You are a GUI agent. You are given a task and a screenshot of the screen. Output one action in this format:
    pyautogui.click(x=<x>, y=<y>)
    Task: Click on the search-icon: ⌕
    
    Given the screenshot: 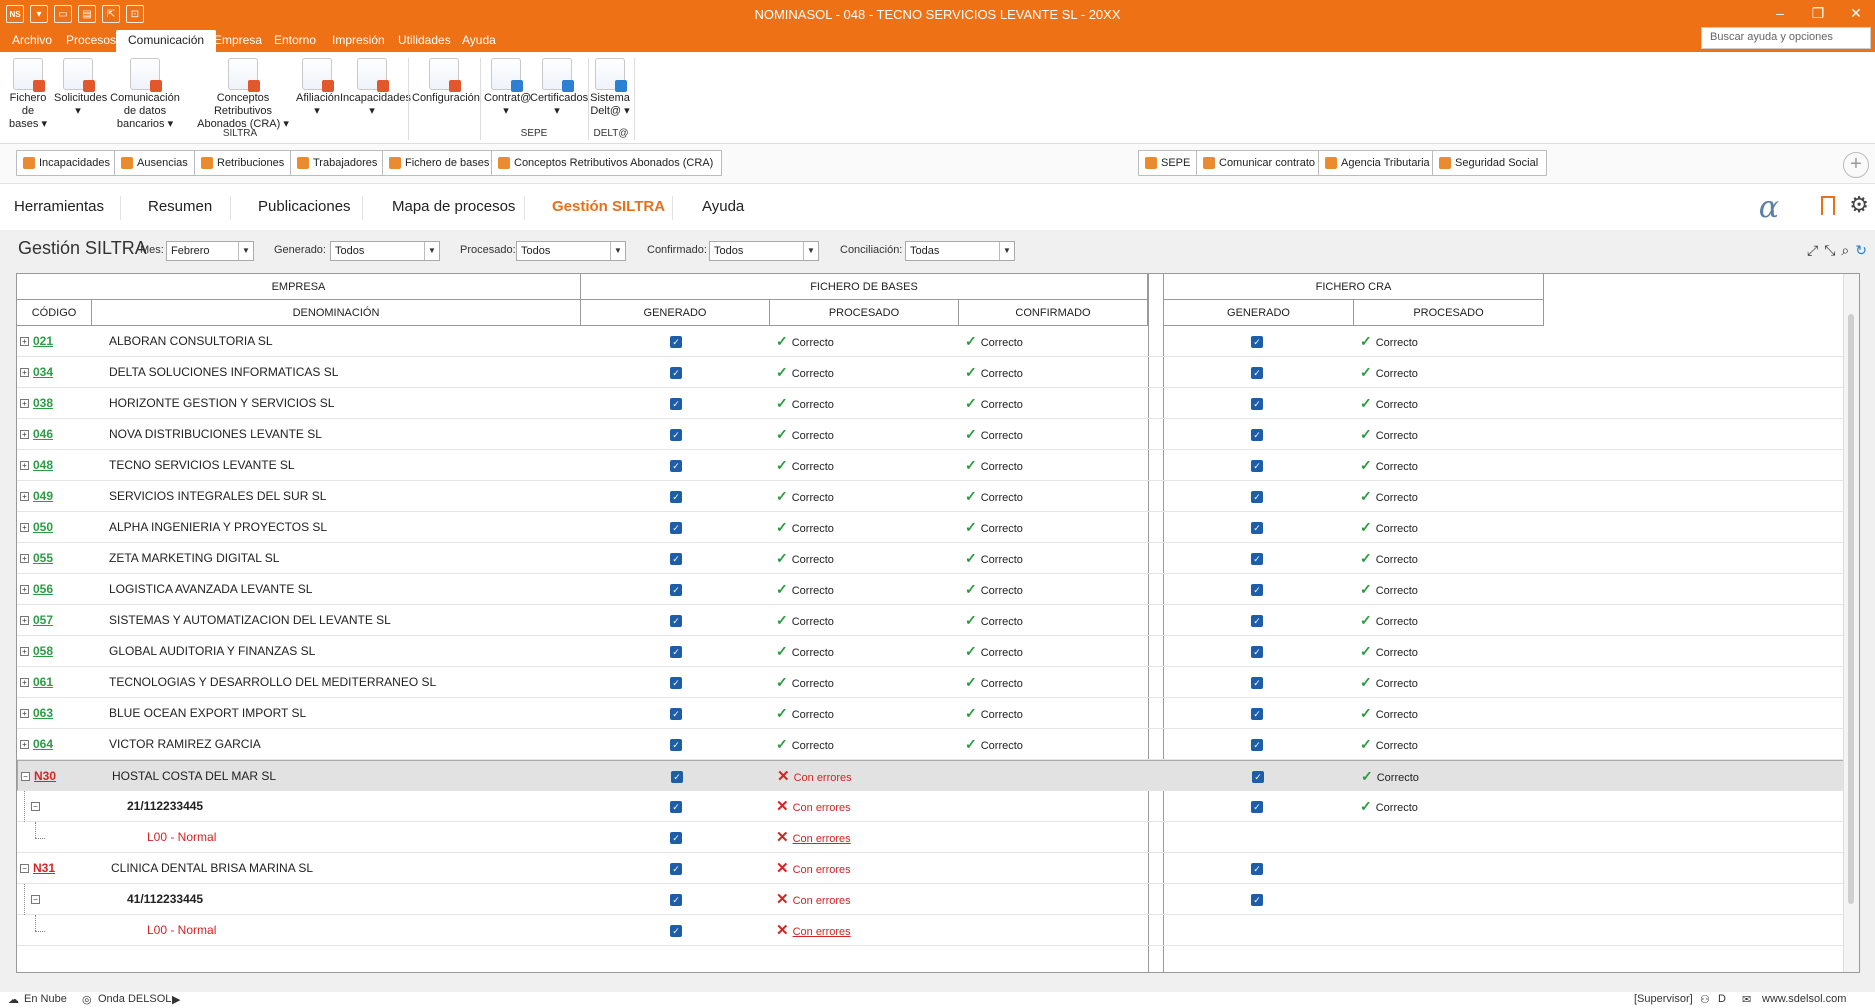 What is the action you would take?
    pyautogui.click(x=1845, y=250)
    